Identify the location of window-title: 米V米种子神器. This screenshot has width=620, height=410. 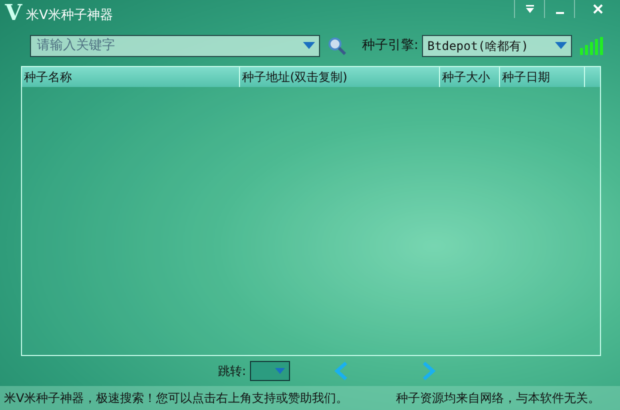
(69, 16).